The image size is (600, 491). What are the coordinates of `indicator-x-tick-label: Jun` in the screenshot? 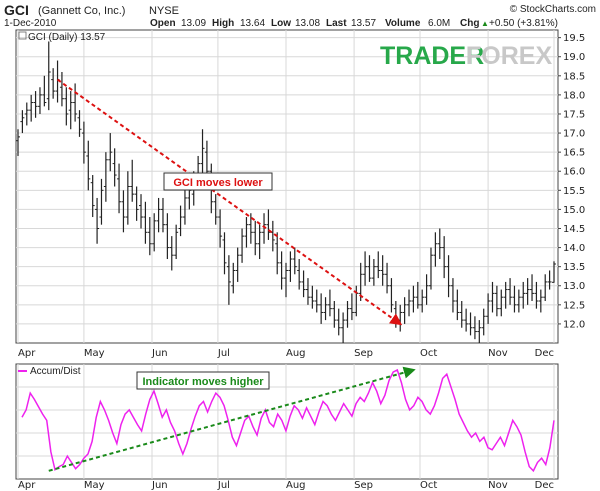 It's located at (159, 485).